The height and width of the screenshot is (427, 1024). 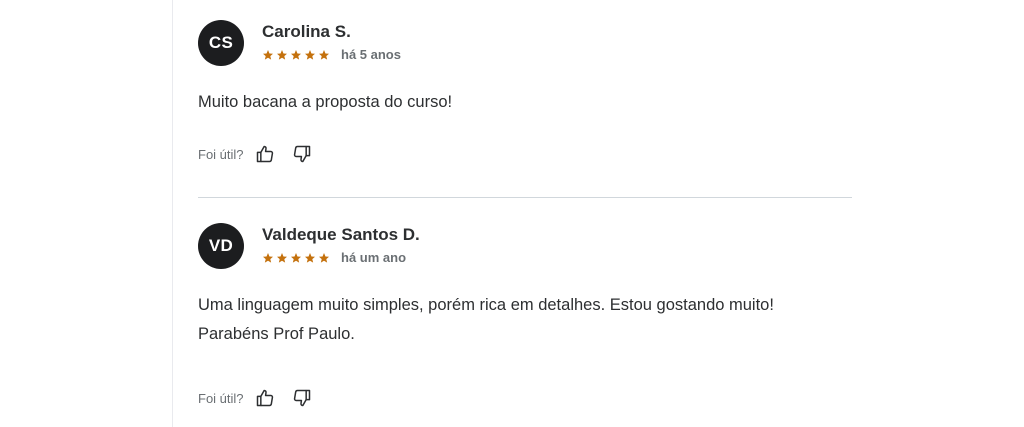 I want to click on review-meta: Carolina S. há 5 anos, so click(x=331, y=41).